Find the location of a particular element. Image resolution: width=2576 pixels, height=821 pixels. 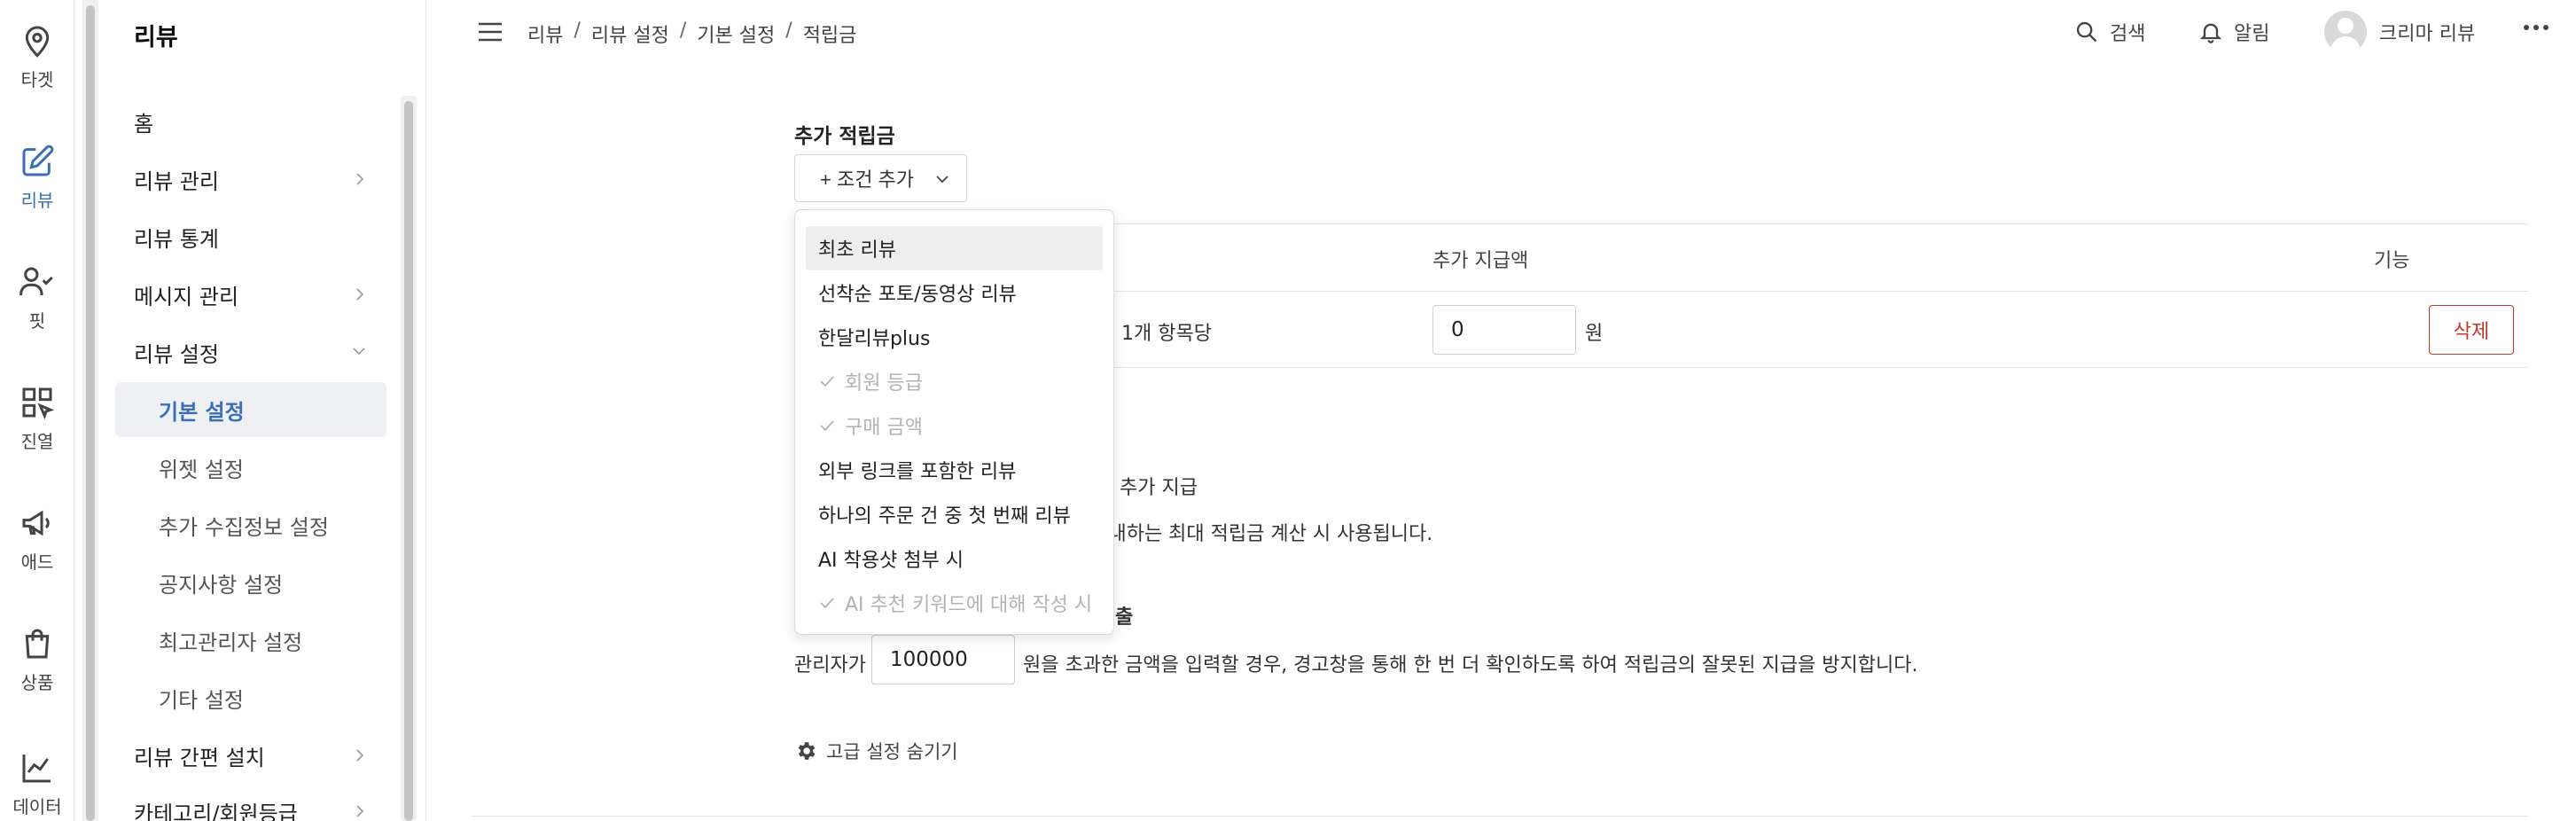

dropdown-item-first-in-order: 하나의 주문 건 중 첫 번째 리뷰 is located at coordinates (955, 514).